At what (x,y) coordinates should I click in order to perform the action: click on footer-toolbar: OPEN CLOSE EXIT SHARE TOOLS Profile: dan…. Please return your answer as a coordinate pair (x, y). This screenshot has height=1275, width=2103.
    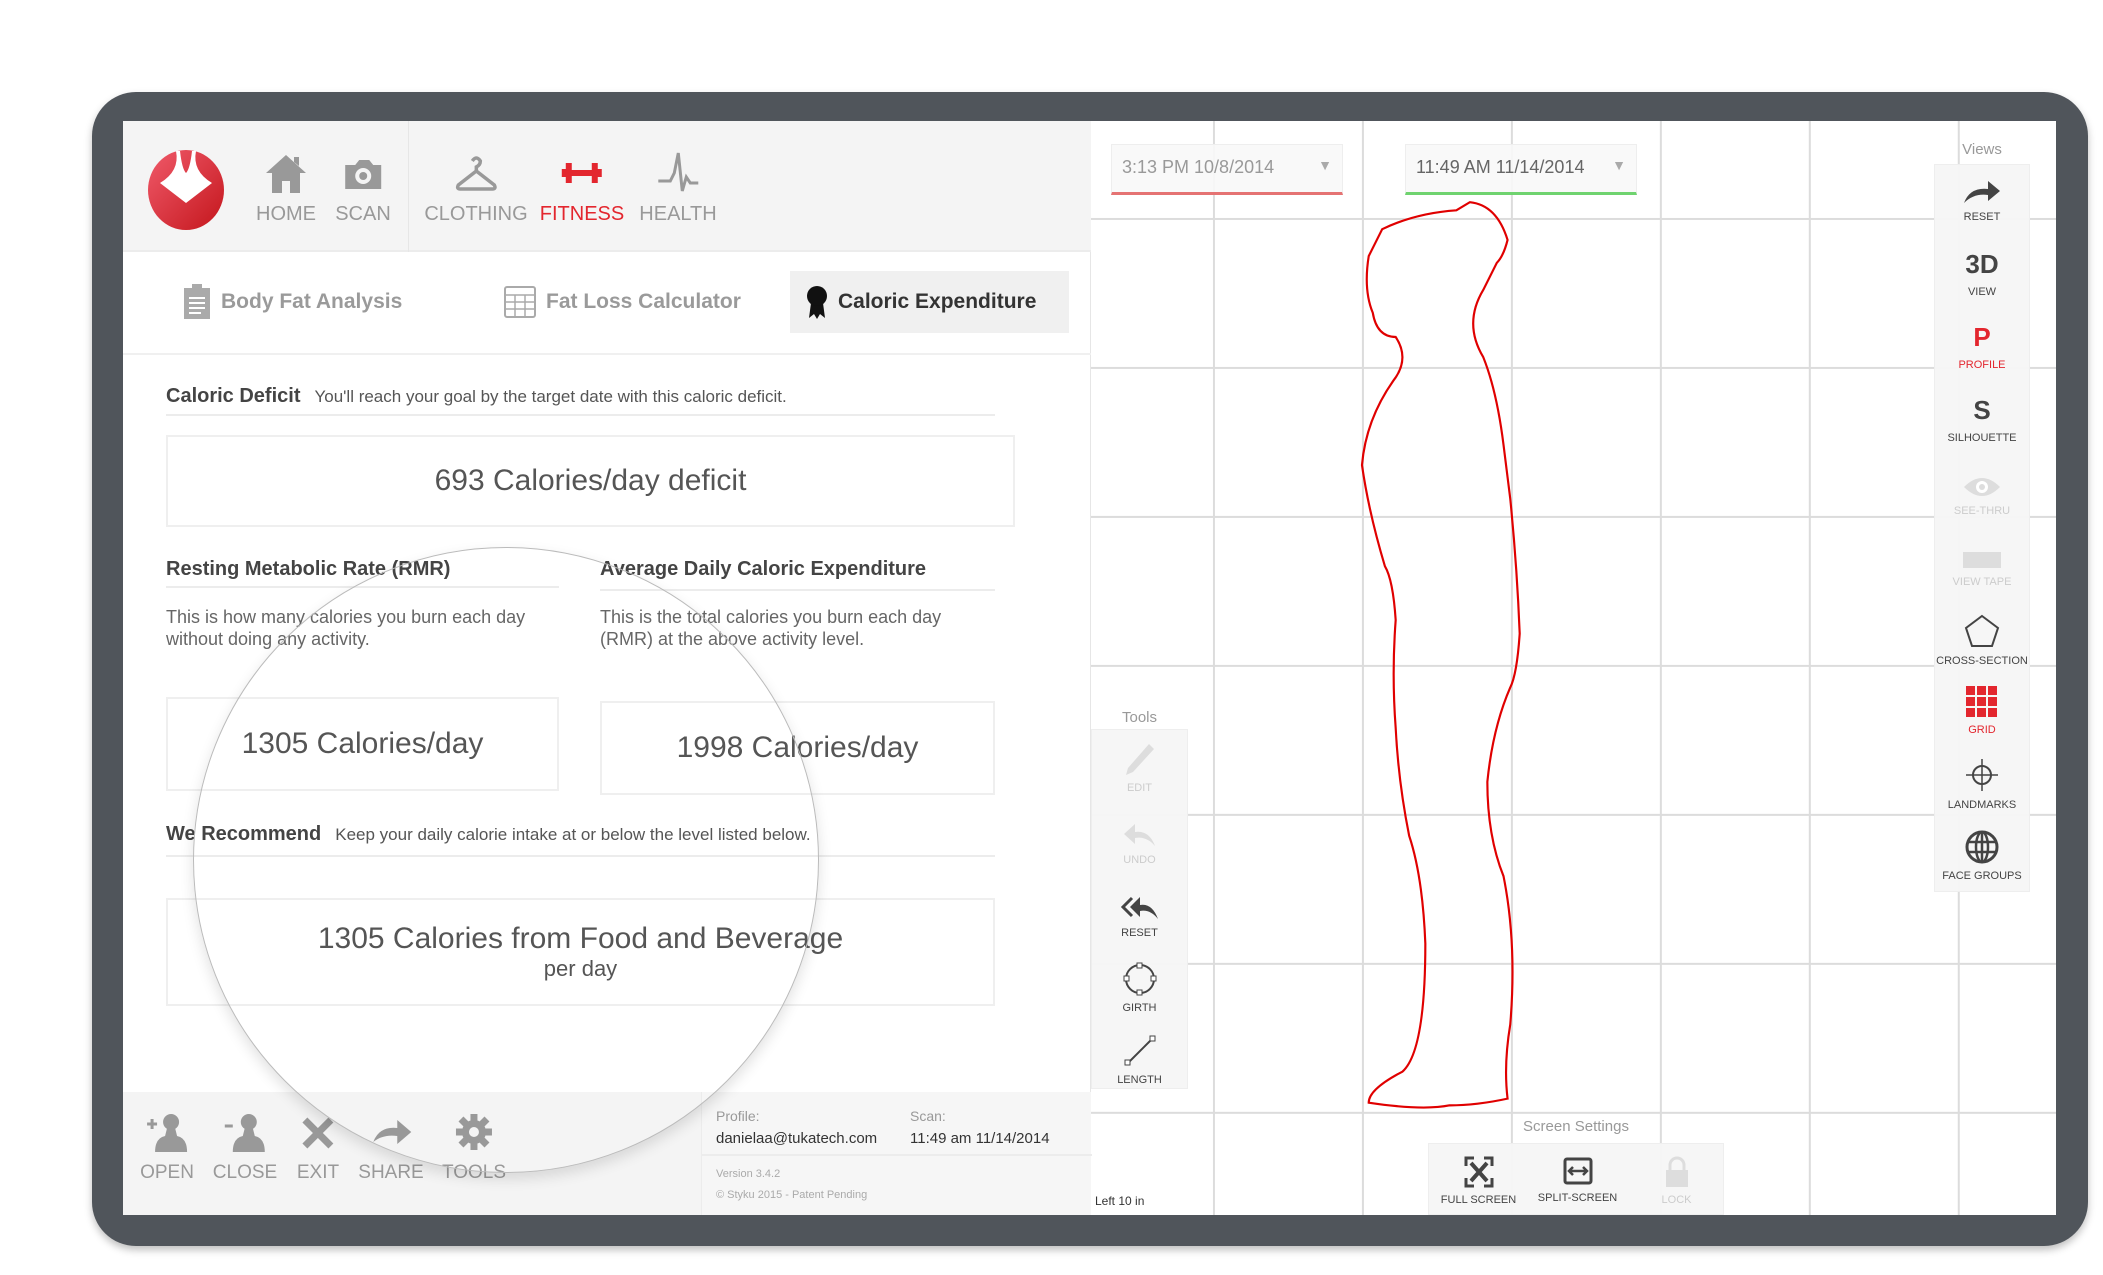
    Looking at the image, I should click on (607, 1153).